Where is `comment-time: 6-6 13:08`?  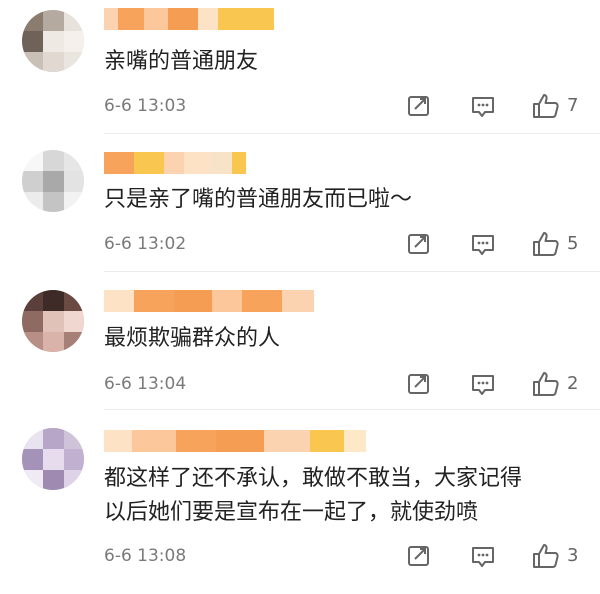
comment-time: 6-6 13:08 is located at coordinates (145, 556).